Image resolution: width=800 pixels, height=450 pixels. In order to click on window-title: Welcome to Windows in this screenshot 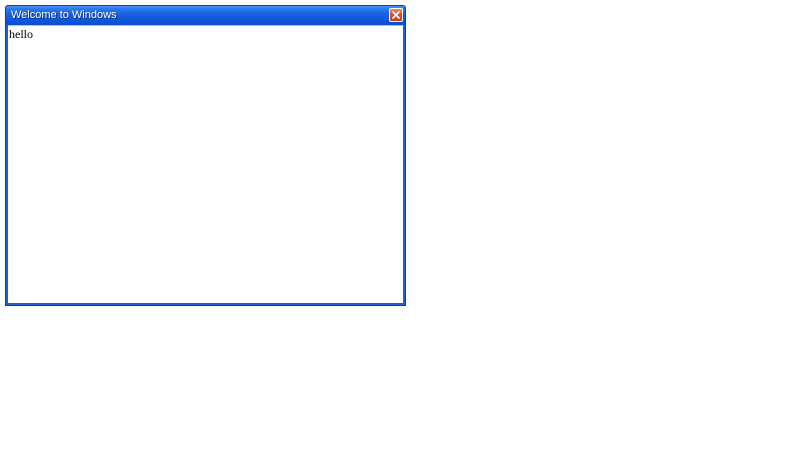, I will do `click(64, 15)`.